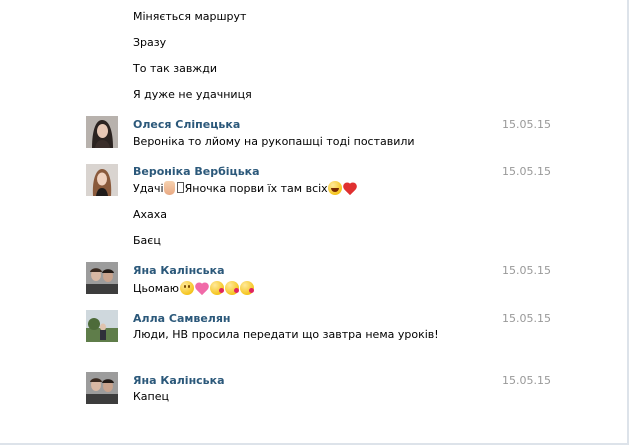  Describe the element at coordinates (256, 188) in the screenshot. I see `message-text-part: Яночка порви їх там всіх` at that location.